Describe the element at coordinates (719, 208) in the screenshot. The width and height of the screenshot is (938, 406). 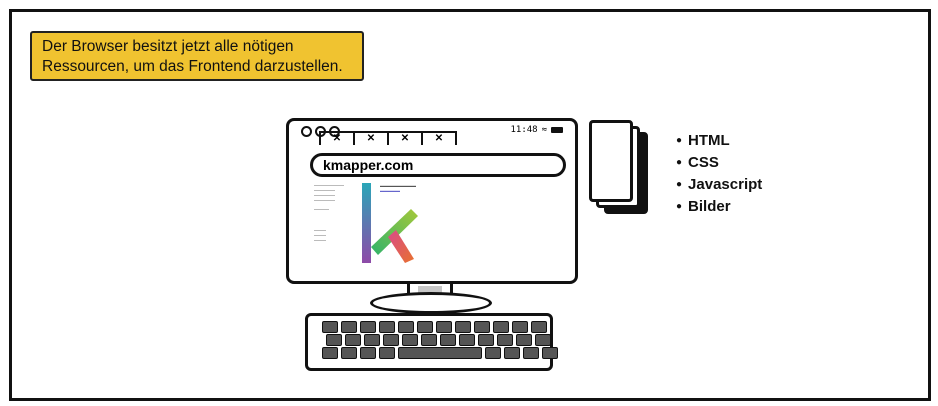
I see `resource-item-bilder: Bilder` at that location.